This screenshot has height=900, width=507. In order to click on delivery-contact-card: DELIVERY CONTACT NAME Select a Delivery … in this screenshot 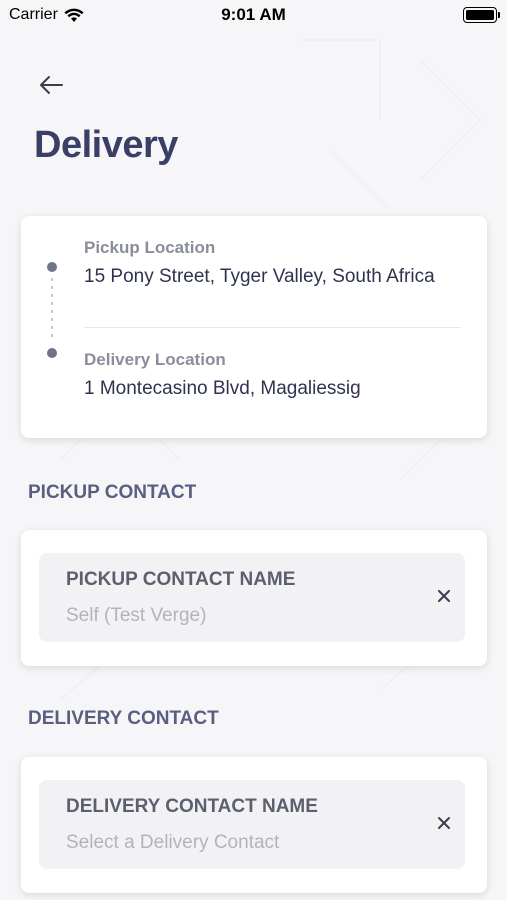, I will do `click(254, 825)`.